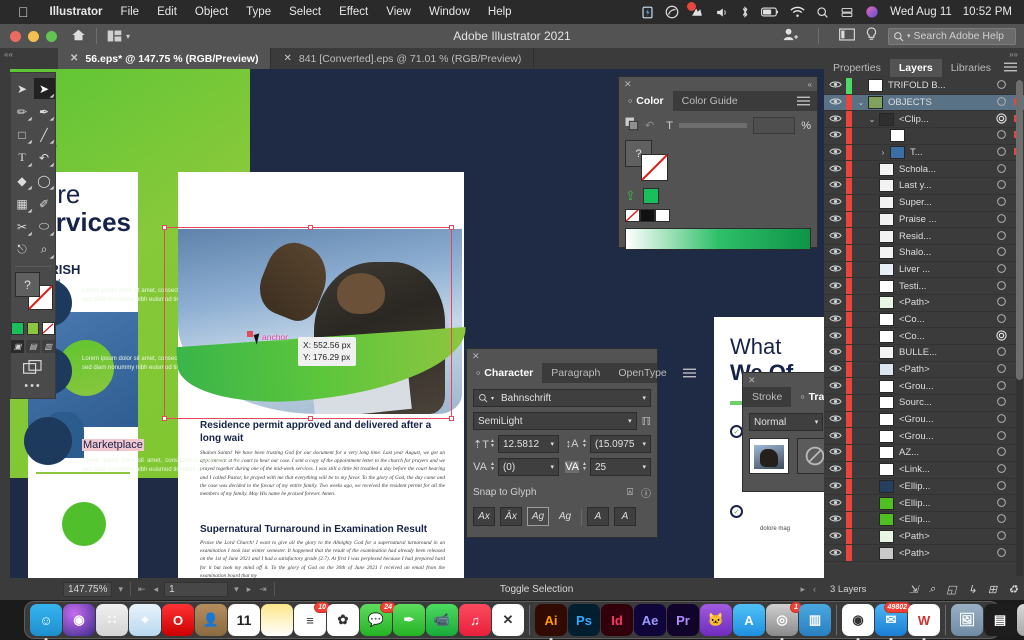 This screenshot has width=1024, height=640. Describe the element at coordinates (244, 620) in the screenshot. I see `dock-item-calendar: 11` at that location.